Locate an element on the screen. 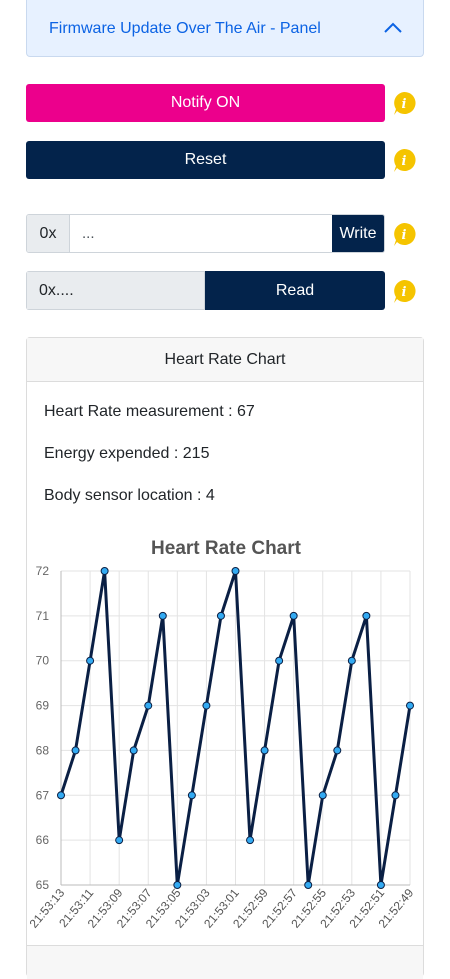 The image size is (450, 979). firmware-update-accordion-header: Firmware Update Over The Air - Panel is located at coordinates (225, 28).